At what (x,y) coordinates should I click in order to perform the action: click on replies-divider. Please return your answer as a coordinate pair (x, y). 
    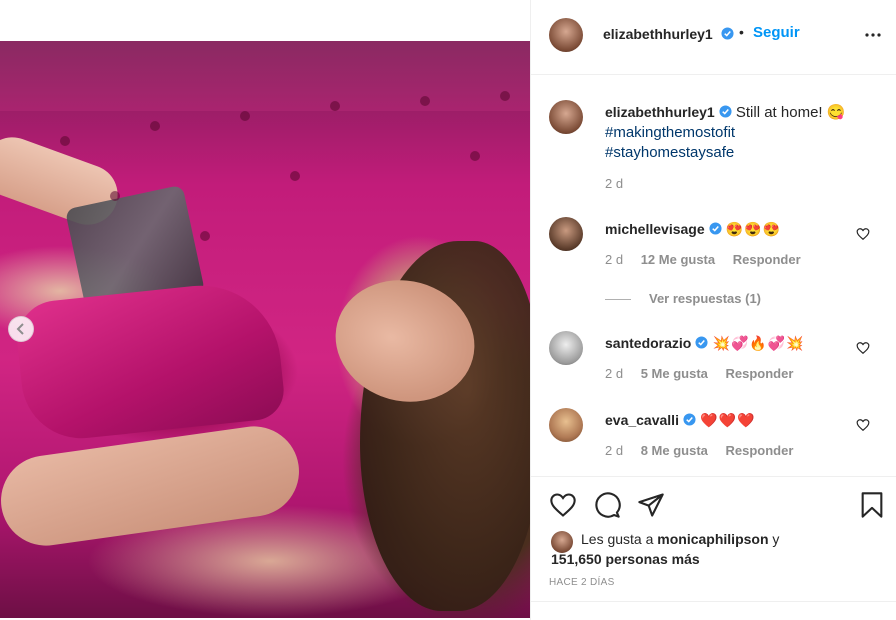
    Looking at the image, I should click on (618, 300).